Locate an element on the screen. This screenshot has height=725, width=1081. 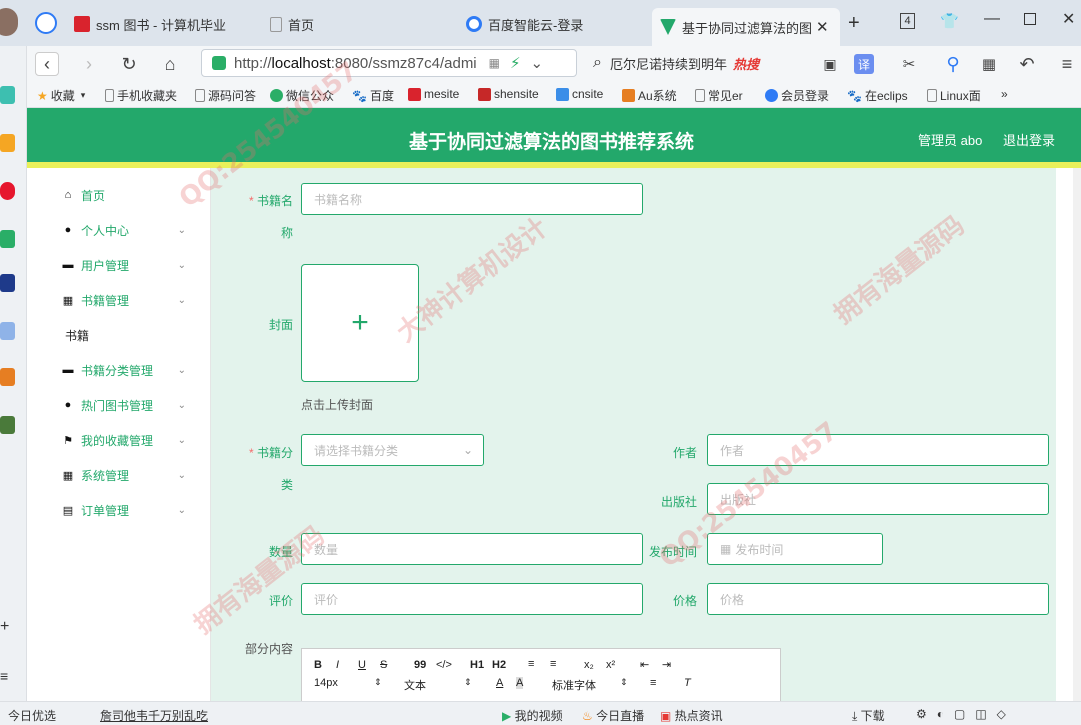
back-icon: ‹ is located at coordinates (47, 64).